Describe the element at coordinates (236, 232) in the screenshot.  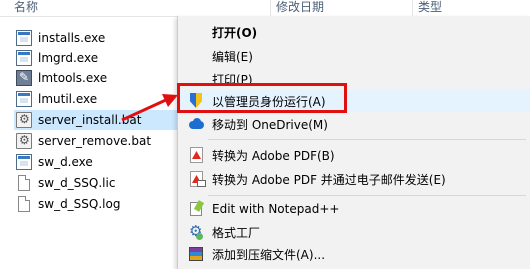
I see `menu-item-label: 格式工厂` at that location.